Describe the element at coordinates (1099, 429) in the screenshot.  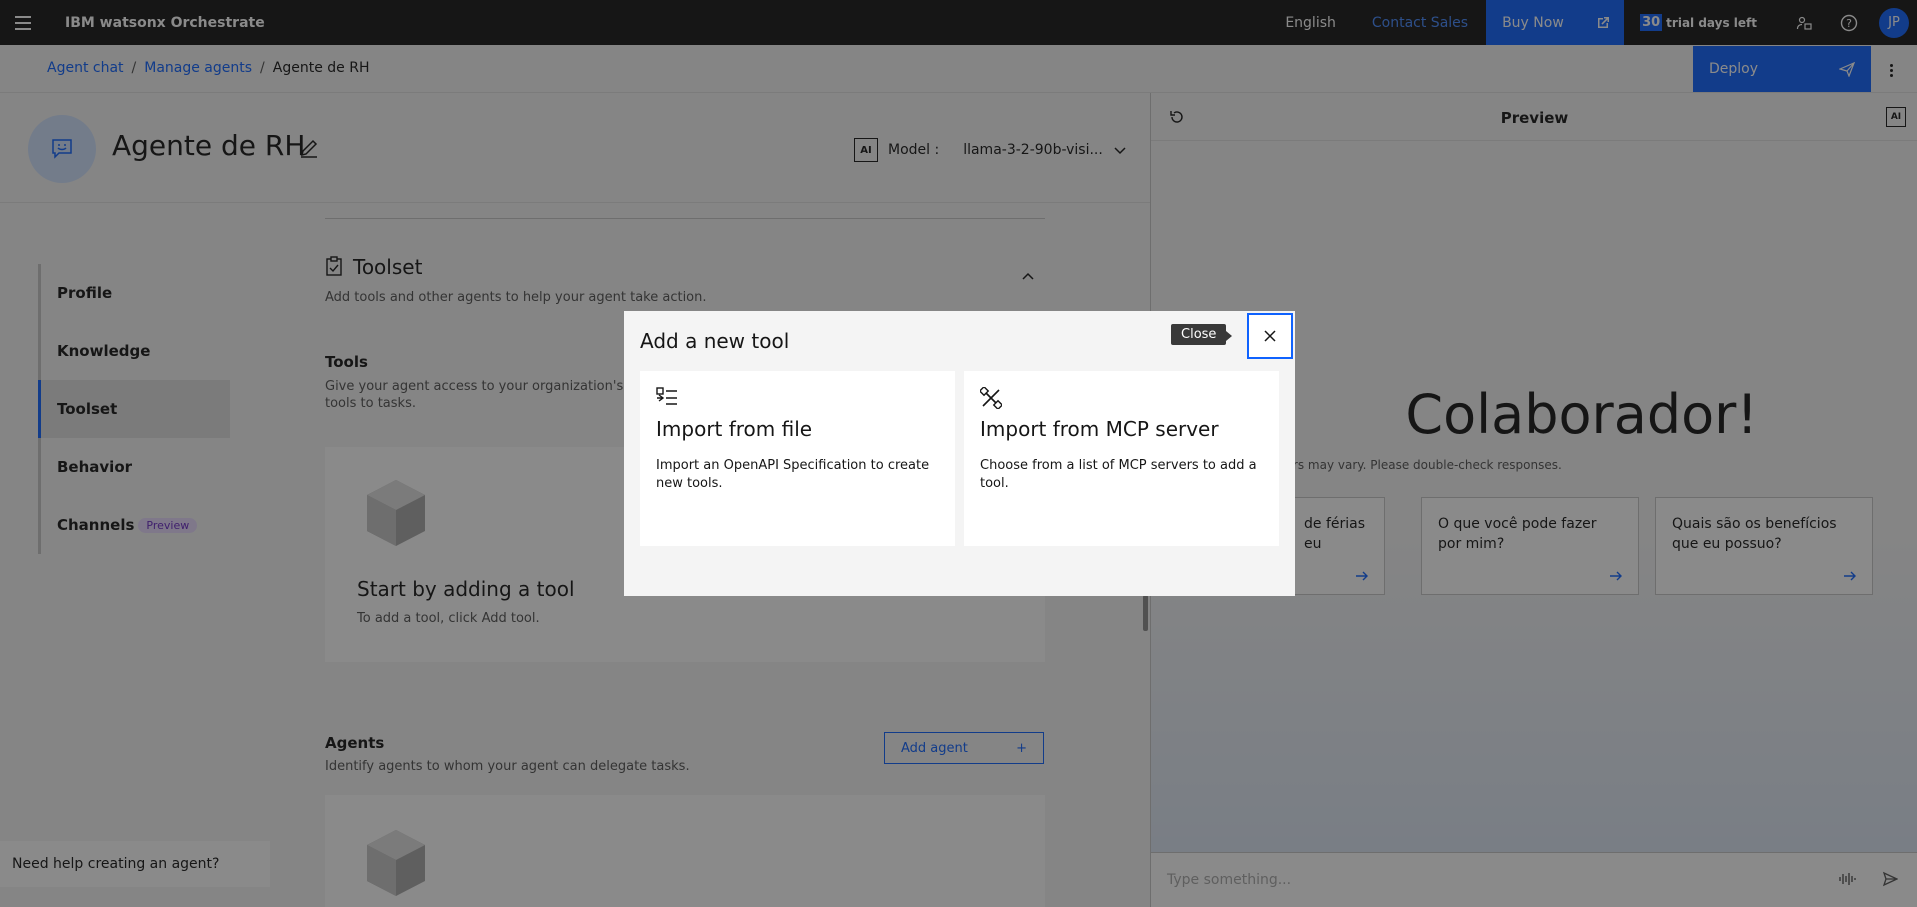
I see `option-title: Import from MCP server` at that location.